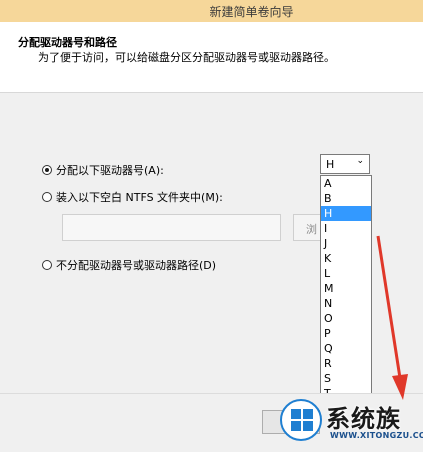 The height and width of the screenshot is (452, 423). I want to click on mount-folder-label: 装入以下空白 NTFS 文件夹中(M):, so click(139, 197).